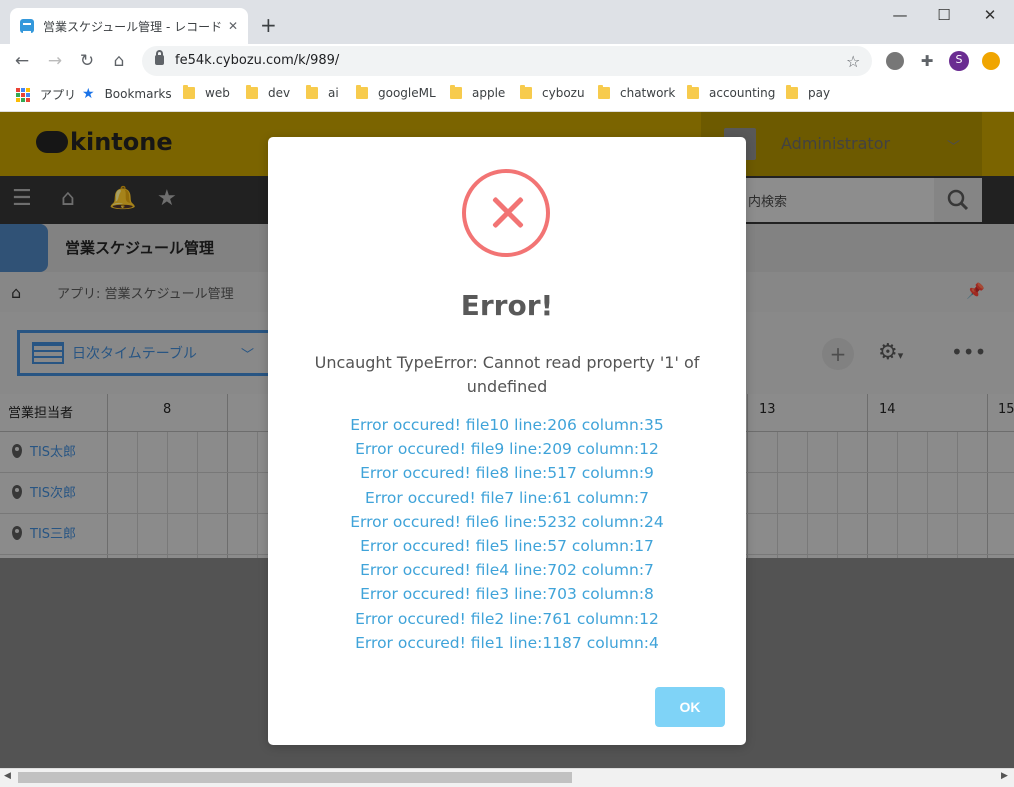  I want to click on bookmark-label: dev, so click(279, 93).